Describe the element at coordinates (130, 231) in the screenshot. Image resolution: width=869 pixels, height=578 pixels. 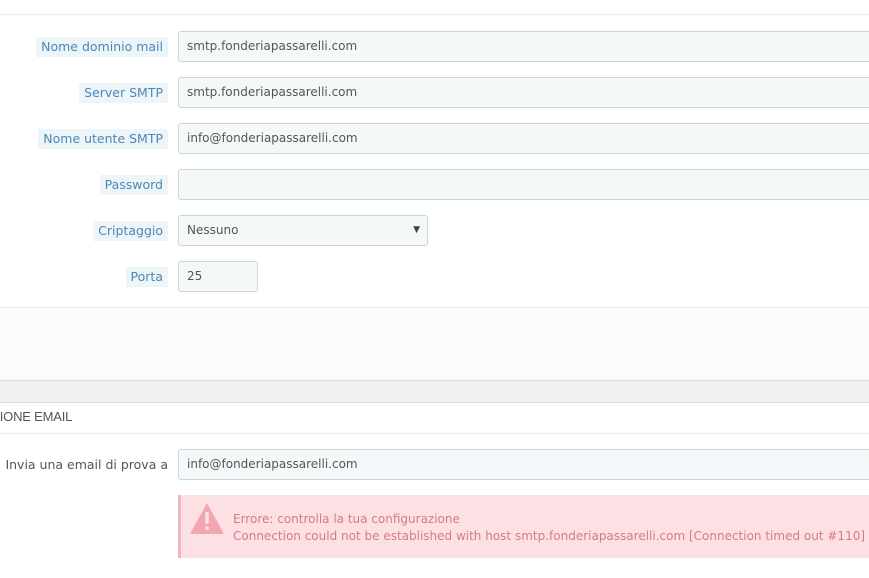
I see `encryption-label: Criptaggio` at that location.